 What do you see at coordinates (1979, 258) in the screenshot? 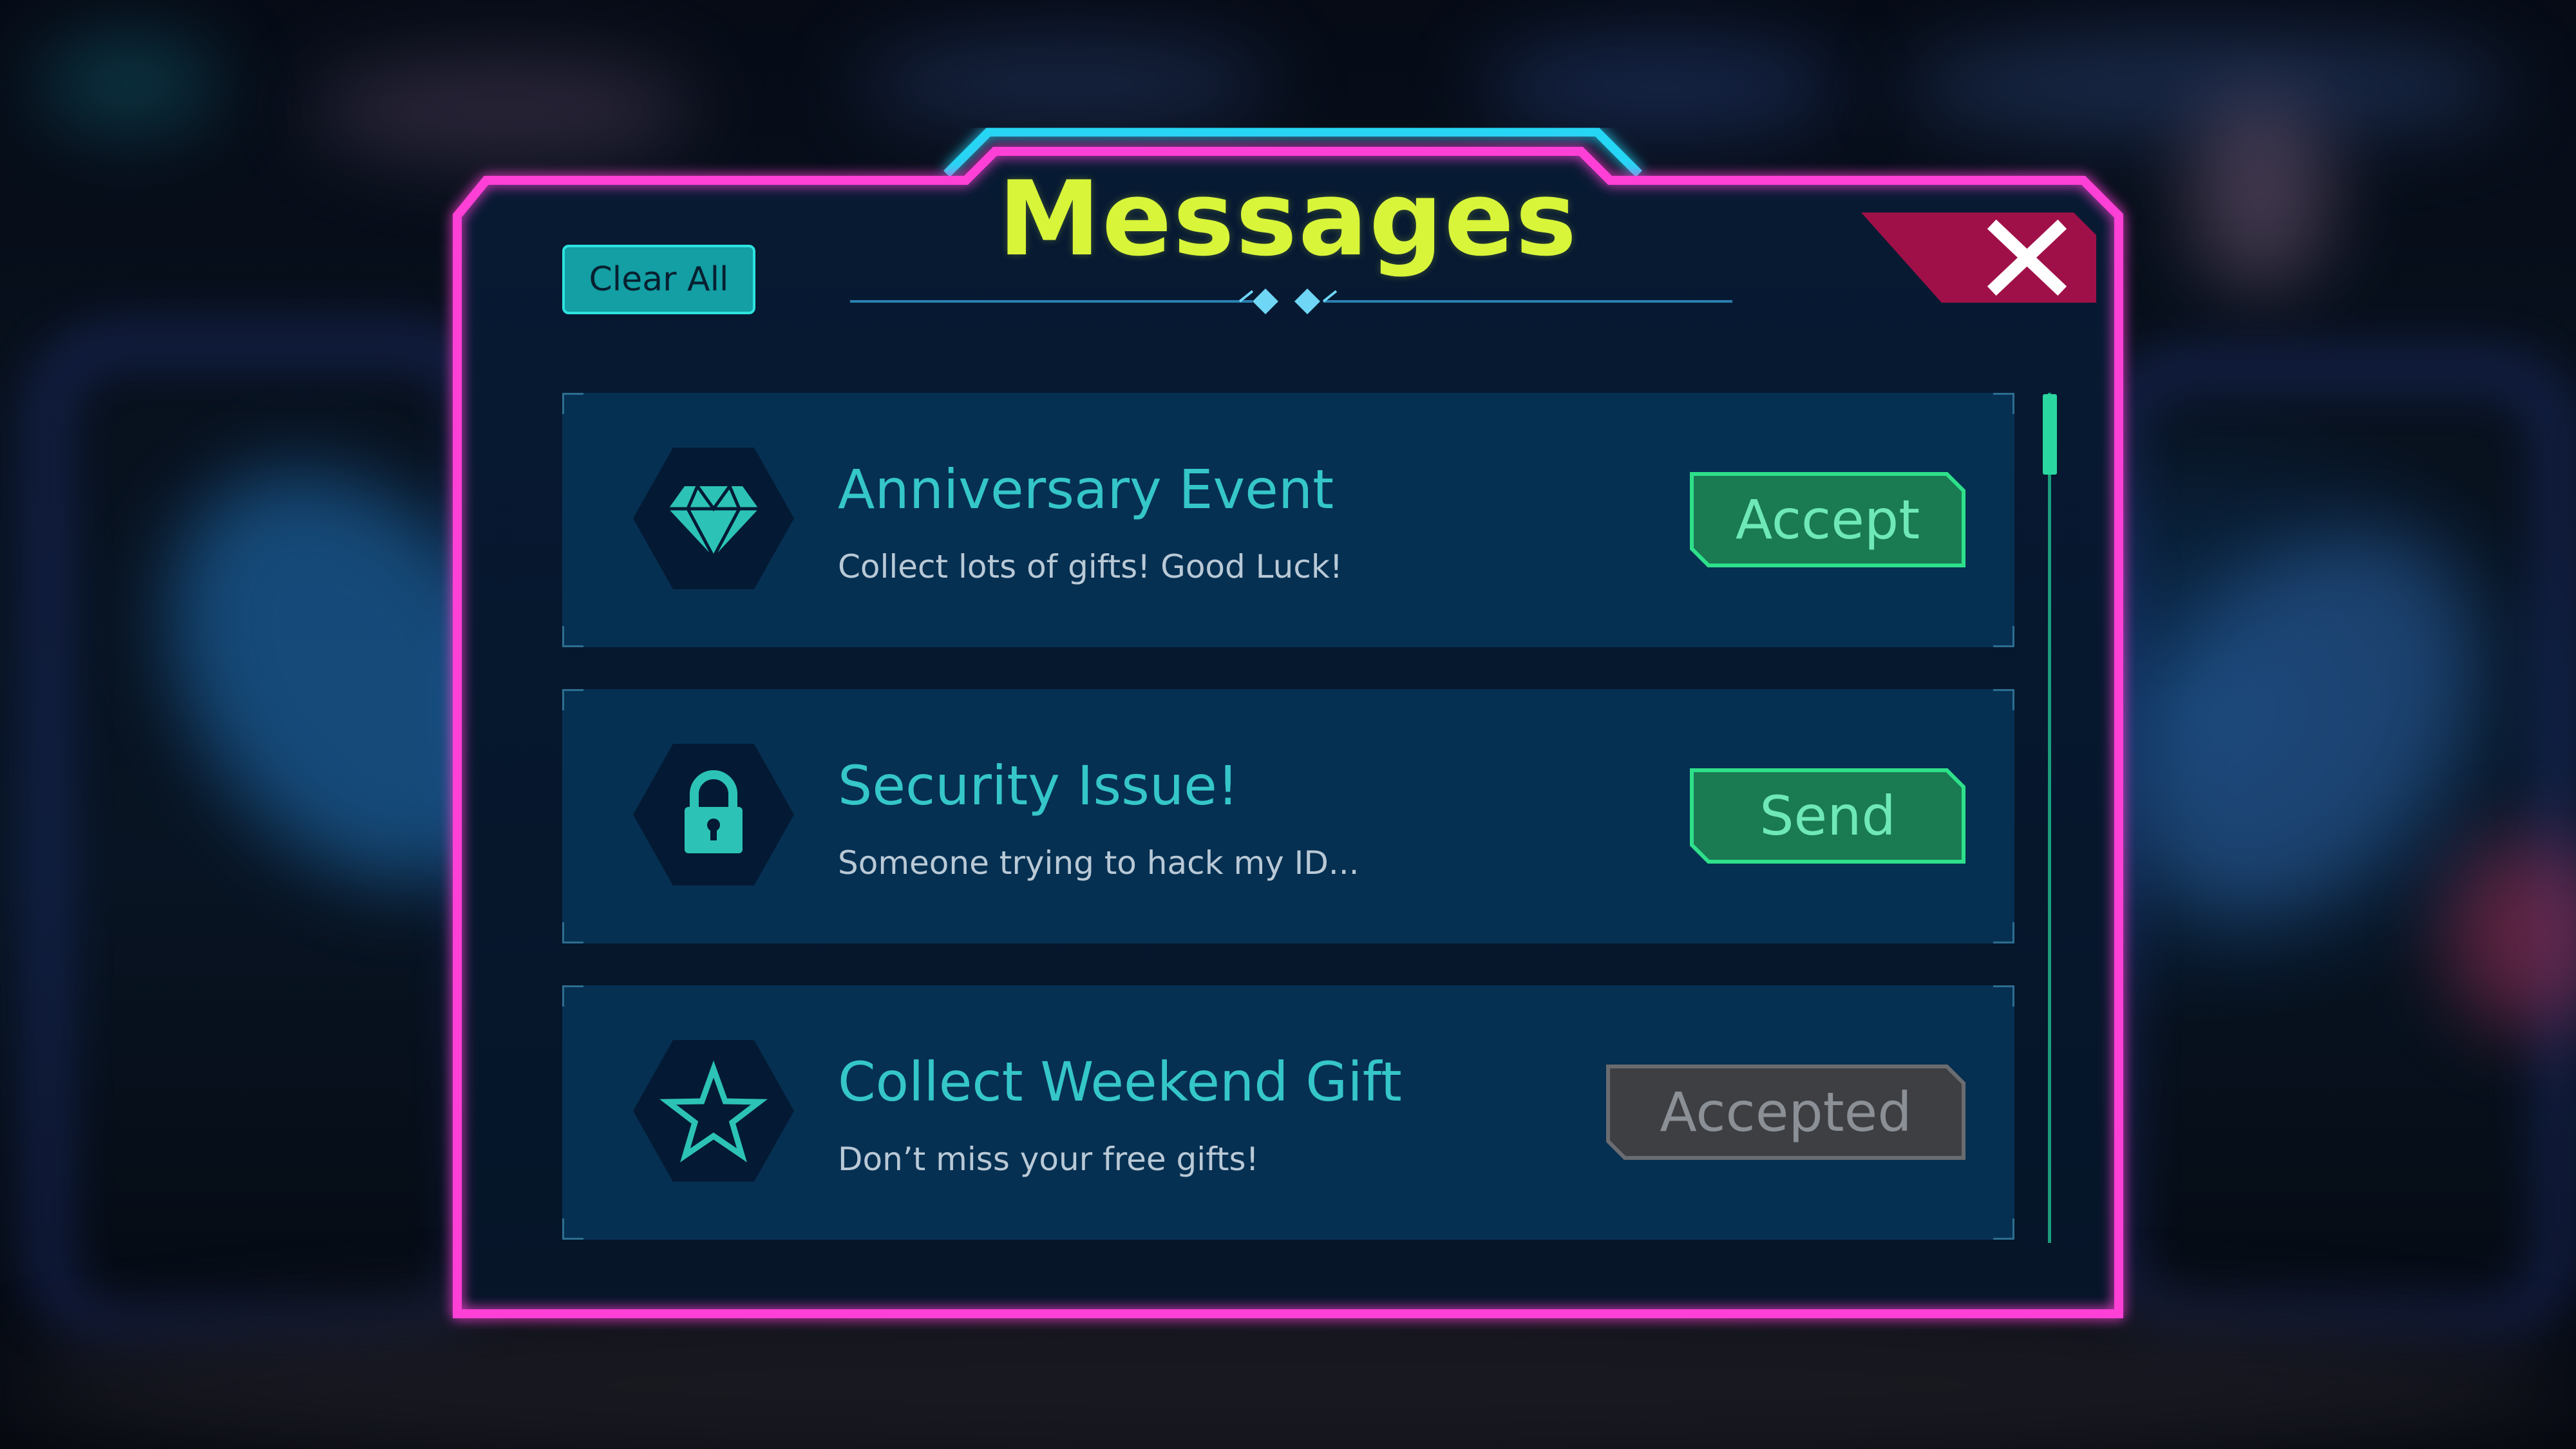
I see `close-x-icon` at bounding box center [1979, 258].